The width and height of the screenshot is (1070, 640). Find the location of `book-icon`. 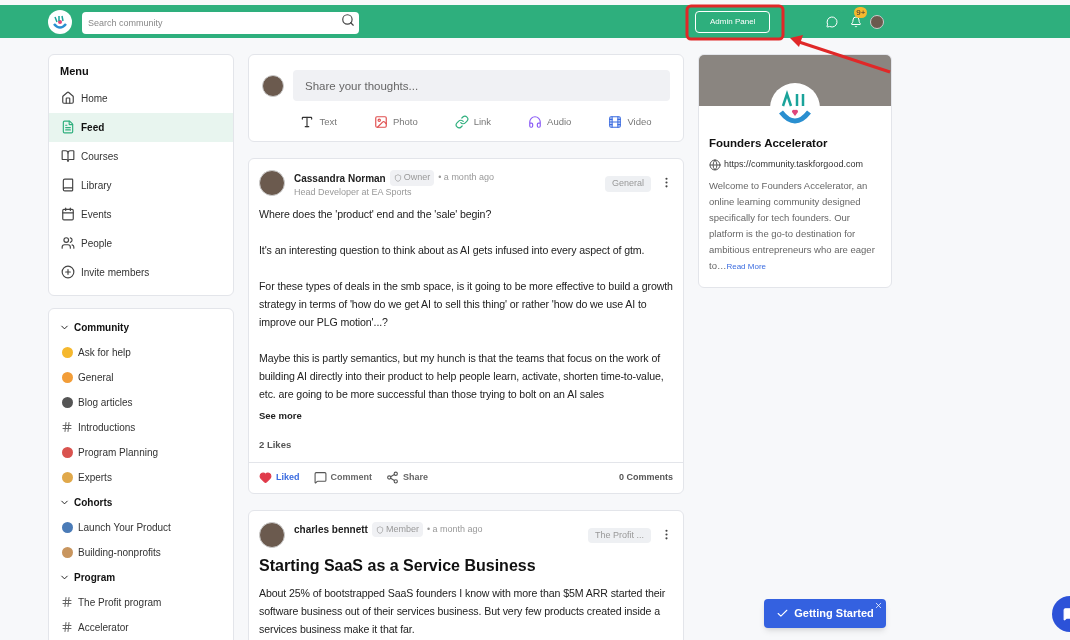

book-icon is located at coordinates (68, 156).